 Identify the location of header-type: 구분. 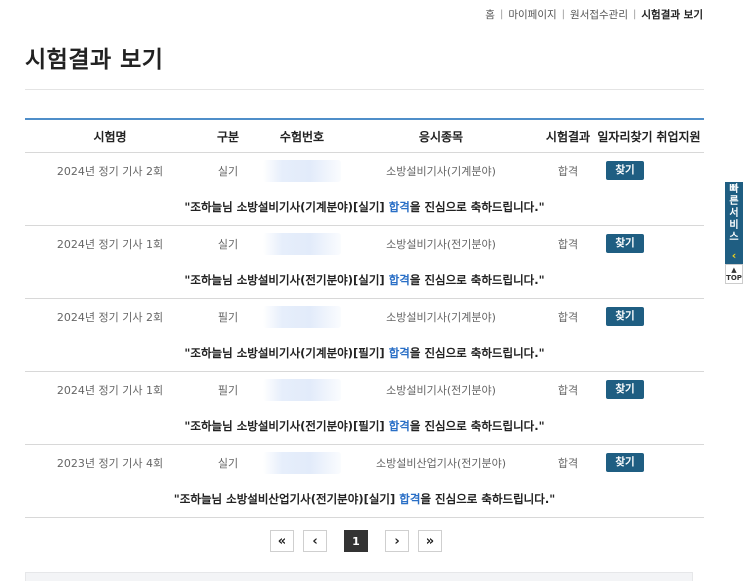
(228, 136).